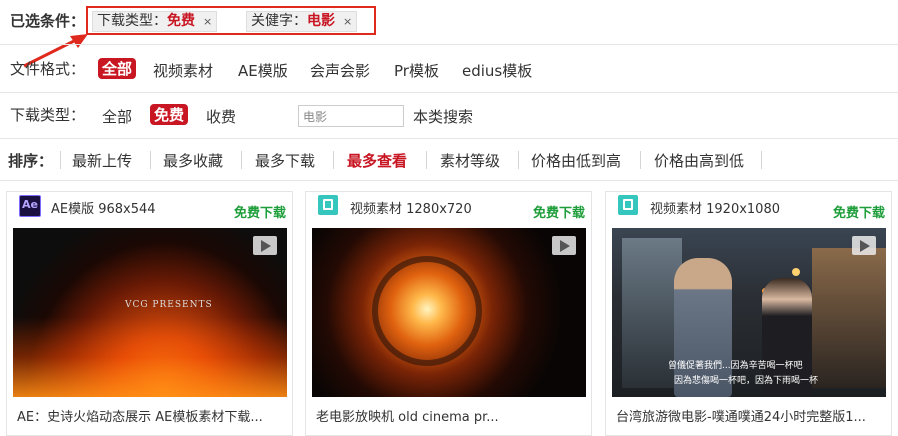 This screenshot has width=898, height=436. Describe the element at coordinates (48, 69) in the screenshot. I see `format-filter-label: 文件格式：` at that location.